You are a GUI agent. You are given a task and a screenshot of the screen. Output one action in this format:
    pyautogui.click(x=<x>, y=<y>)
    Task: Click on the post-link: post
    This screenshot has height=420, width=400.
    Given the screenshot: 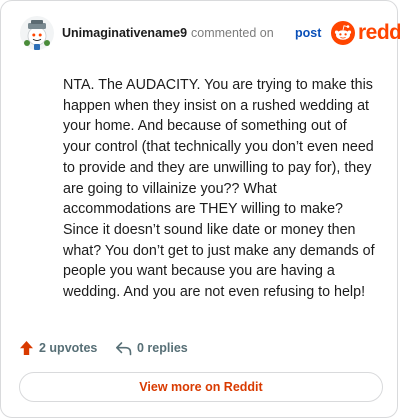 What is the action you would take?
    pyautogui.click(x=308, y=33)
    